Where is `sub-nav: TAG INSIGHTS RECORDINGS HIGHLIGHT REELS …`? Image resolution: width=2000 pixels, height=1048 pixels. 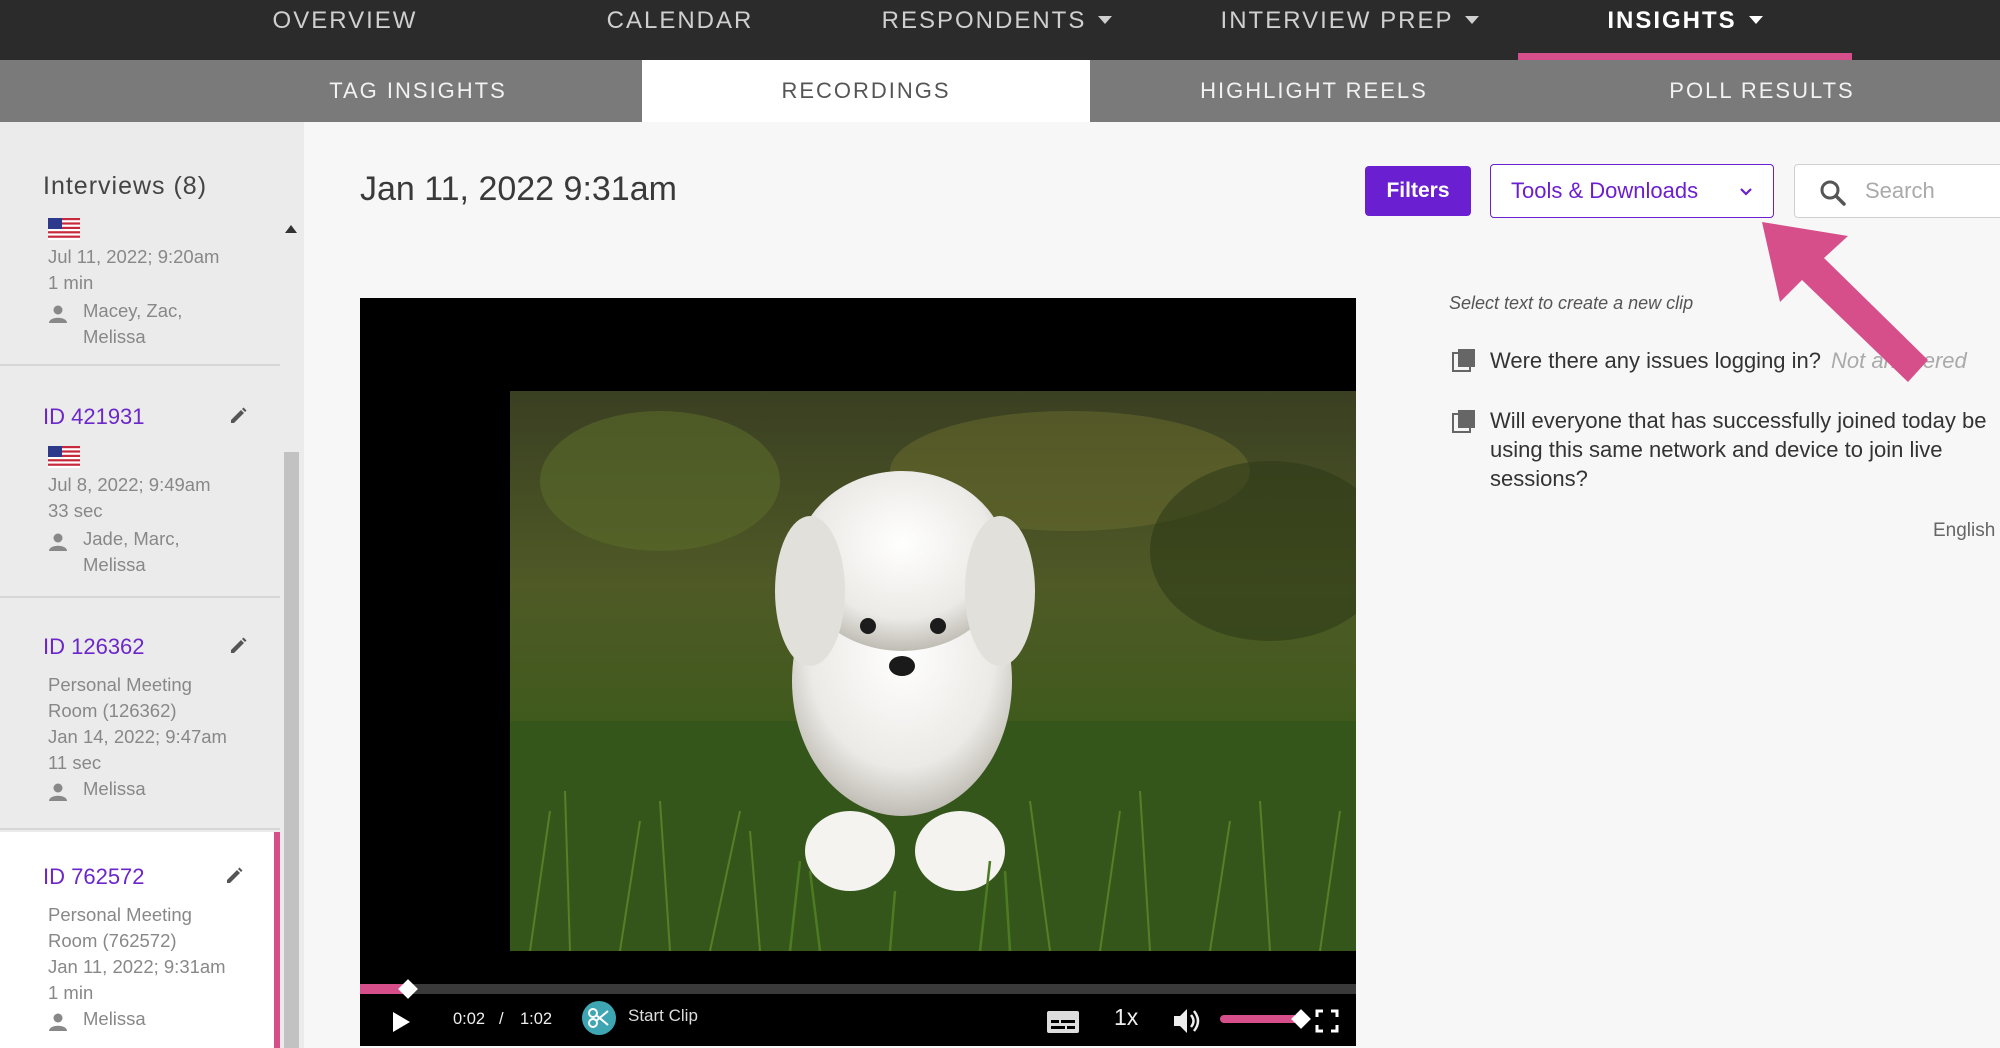
sub-nav: TAG INSIGHTS RECORDINGS HIGHLIGHT REELS … is located at coordinates (1000, 91).